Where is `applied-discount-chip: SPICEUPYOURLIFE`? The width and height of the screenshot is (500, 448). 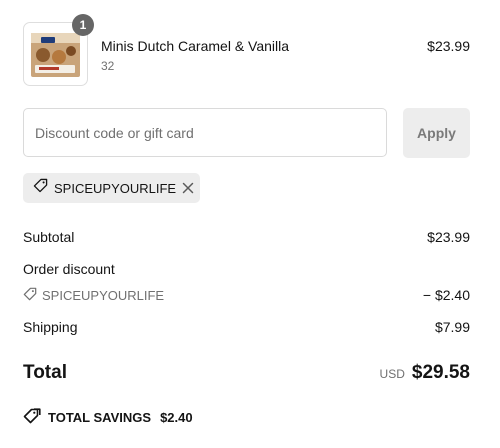 applied-discount-chip: SPICEUPYOURLIFE is located at coordinates (111, 188).